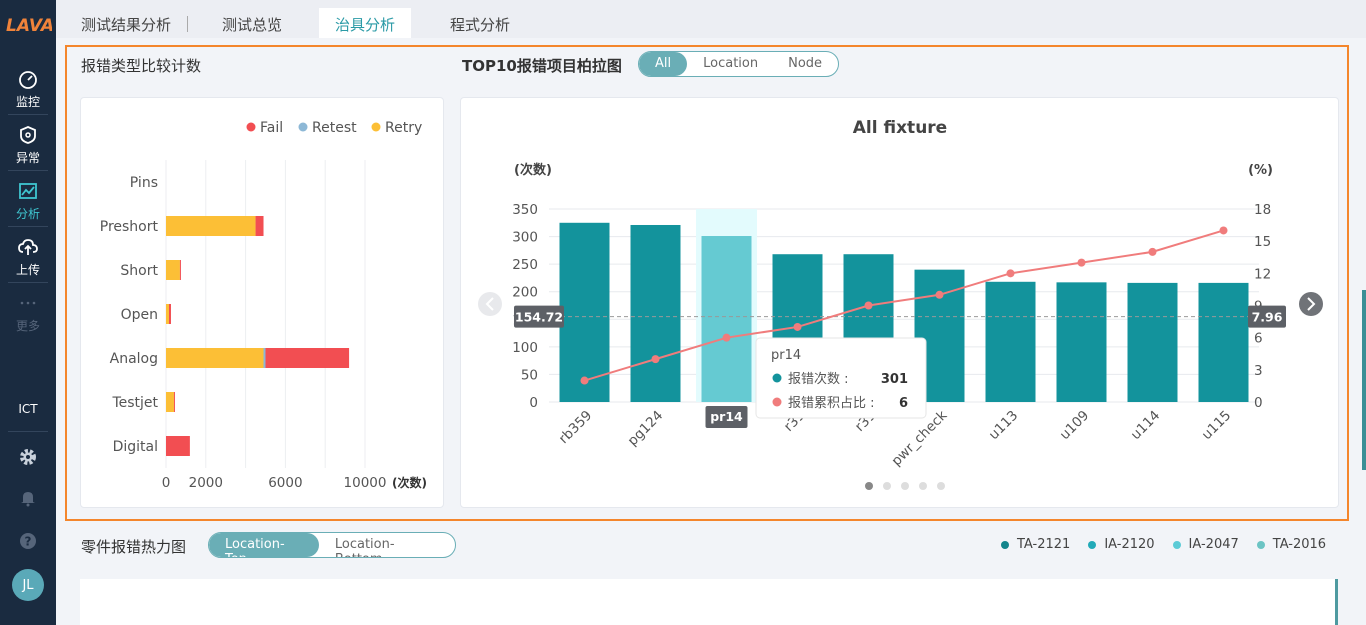 The width and height of the screenshot is (1366, 625). Describe the element at coordinates (777, 402) in the screenshot. I see `tooltip-dot` at that location.